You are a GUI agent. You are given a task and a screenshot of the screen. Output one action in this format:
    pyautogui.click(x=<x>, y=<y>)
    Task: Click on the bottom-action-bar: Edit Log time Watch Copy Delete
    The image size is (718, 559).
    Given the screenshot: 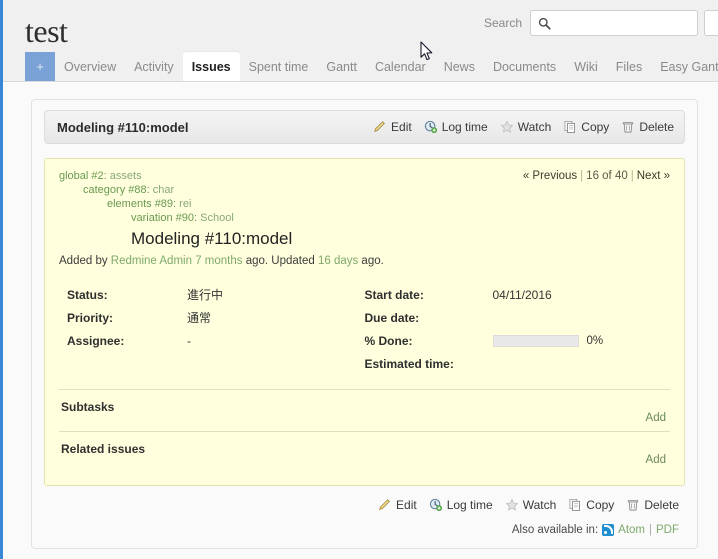 What is the action you would take?
    pyautogui.click(x=528, y=505)
    